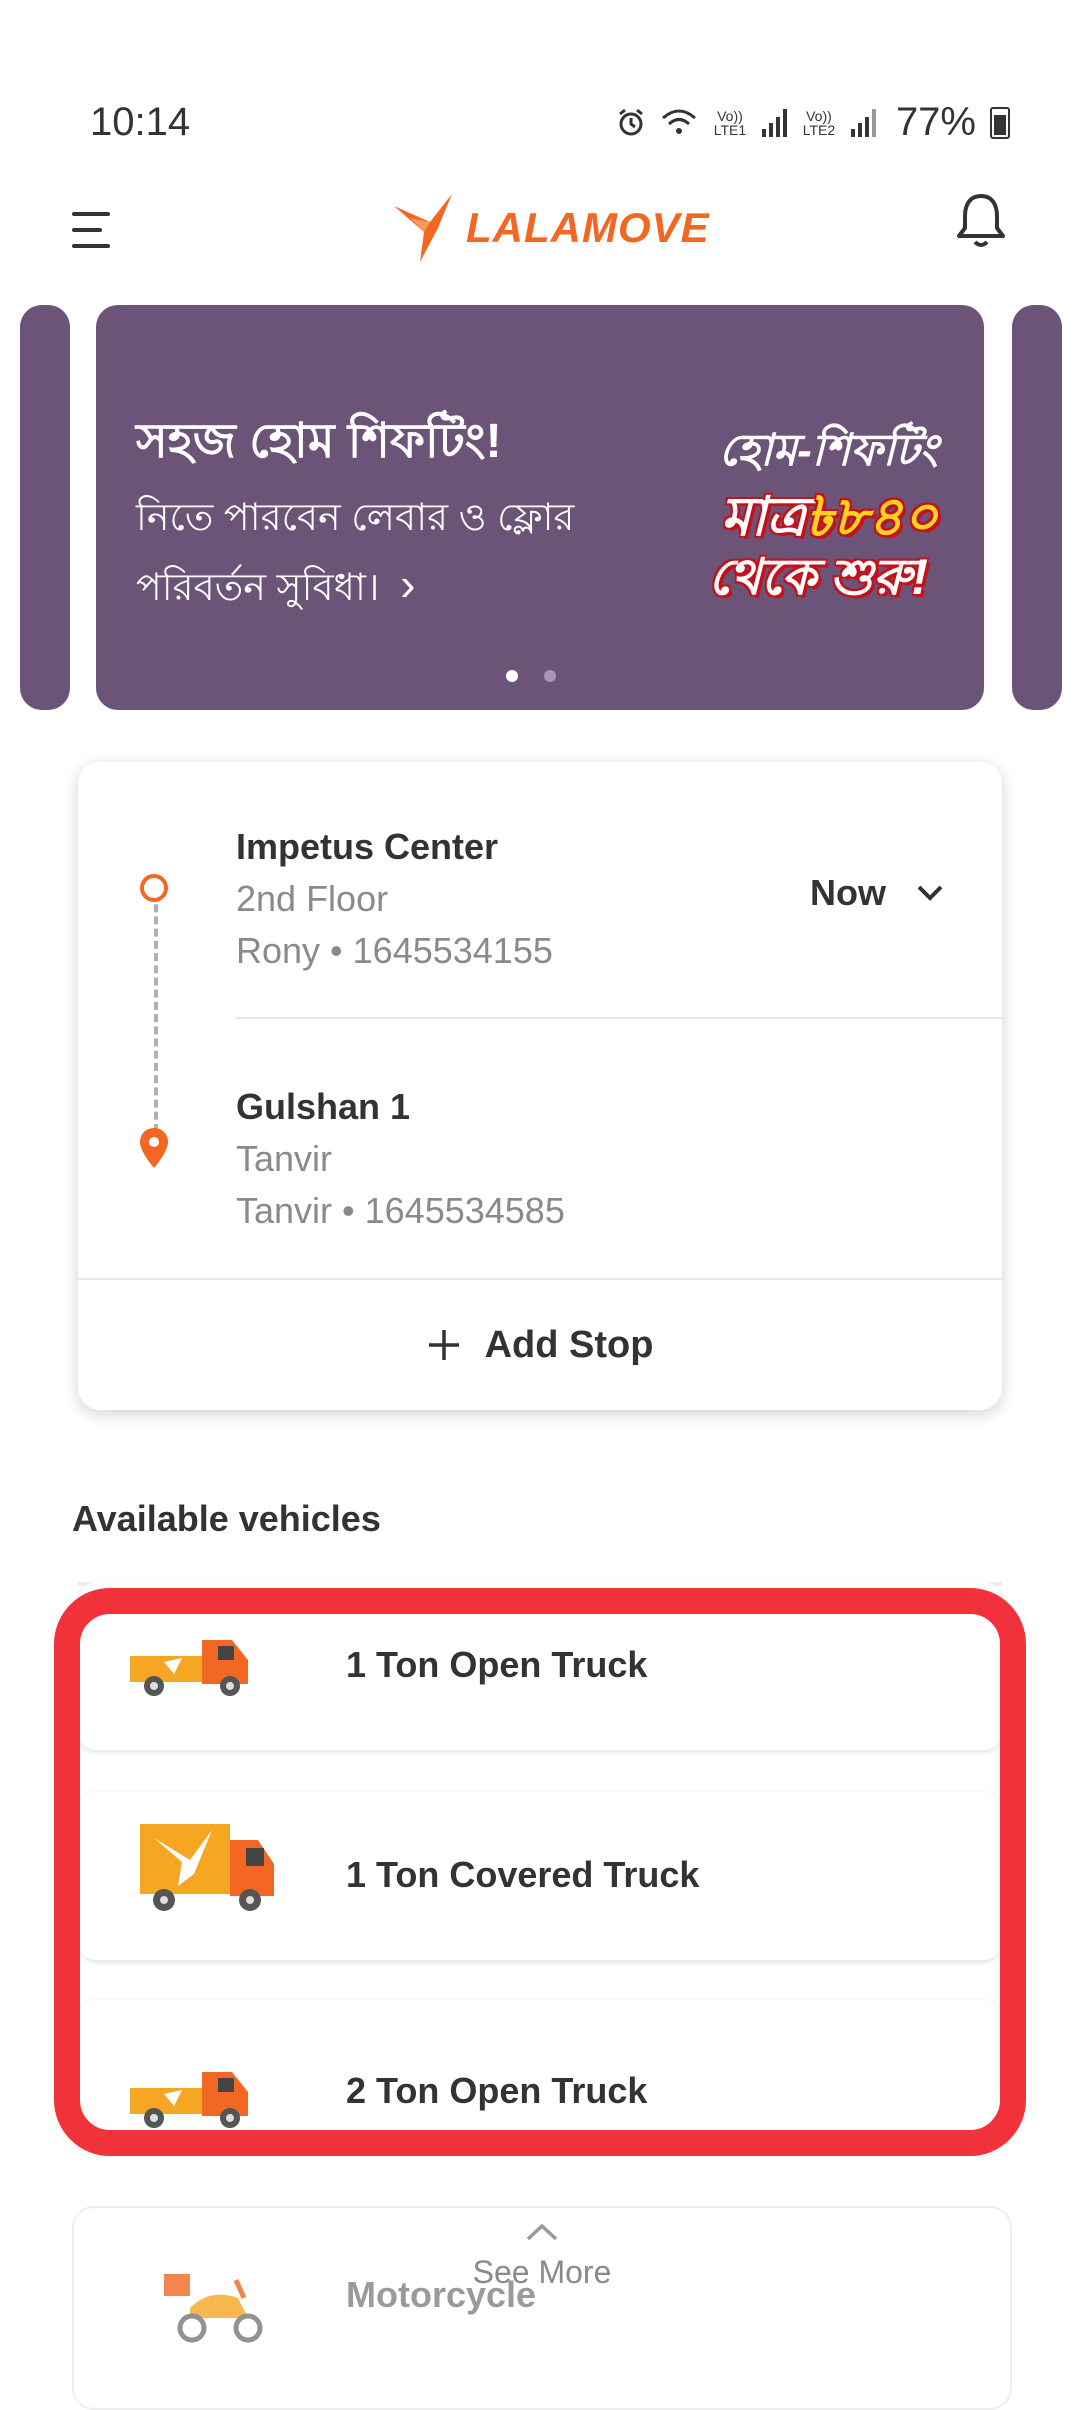 The height and width of the screenshot is (2410, 1080). I want to click on sim1-label: Vo)) LTE1, so click(730, 122).